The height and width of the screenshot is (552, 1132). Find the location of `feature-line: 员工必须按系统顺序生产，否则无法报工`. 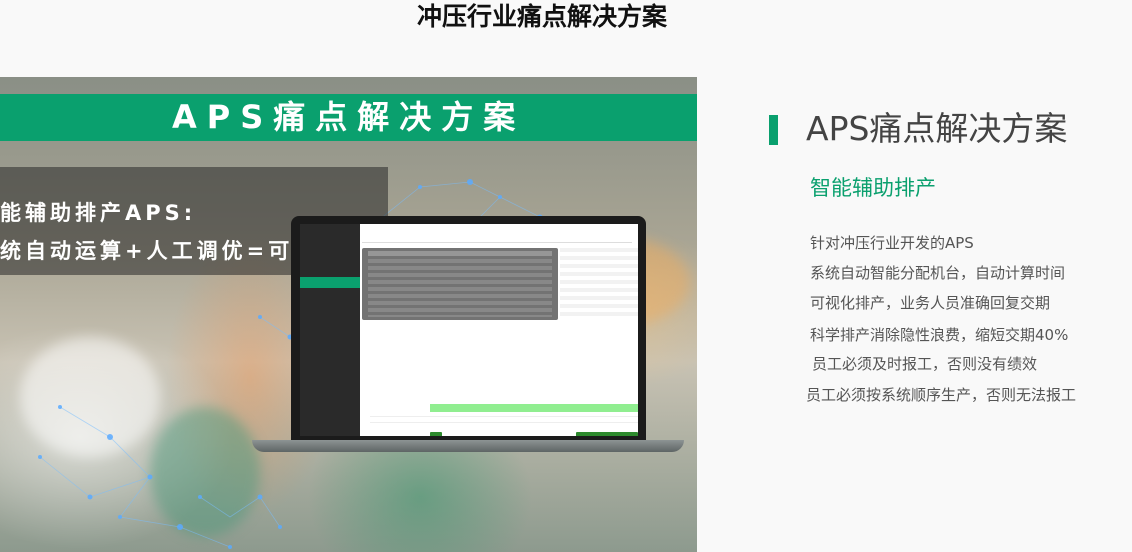

feature-line: 员工必须按系统顺序生产，否则无法报工 is located at coordinates (941, 395).